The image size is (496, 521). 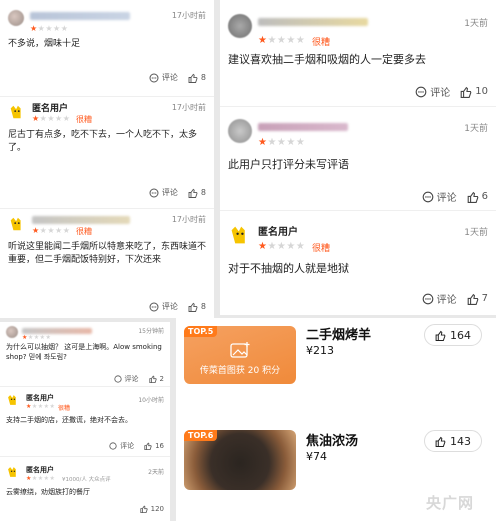 What do you see at coordinates (240, 350) in the screenshot?
I see `add-photo-icon` at bounding box center [240, 350].